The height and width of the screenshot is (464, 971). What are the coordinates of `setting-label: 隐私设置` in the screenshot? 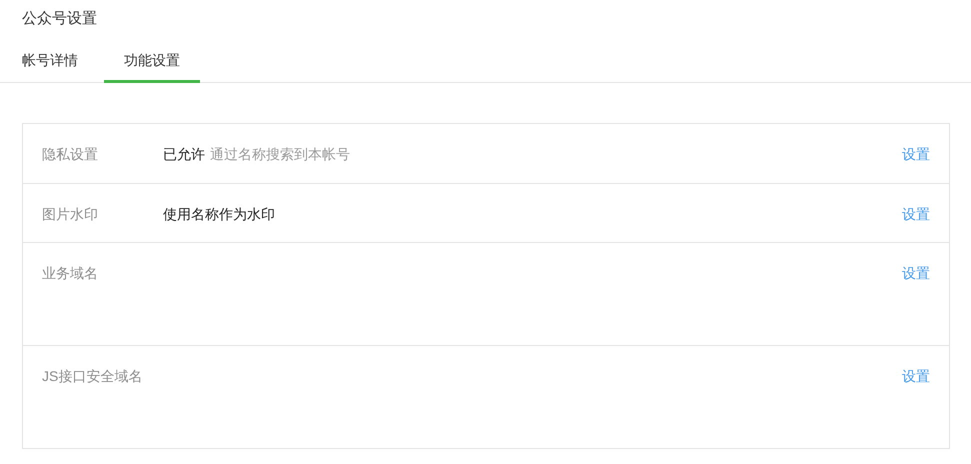 It's located at (70, 154).